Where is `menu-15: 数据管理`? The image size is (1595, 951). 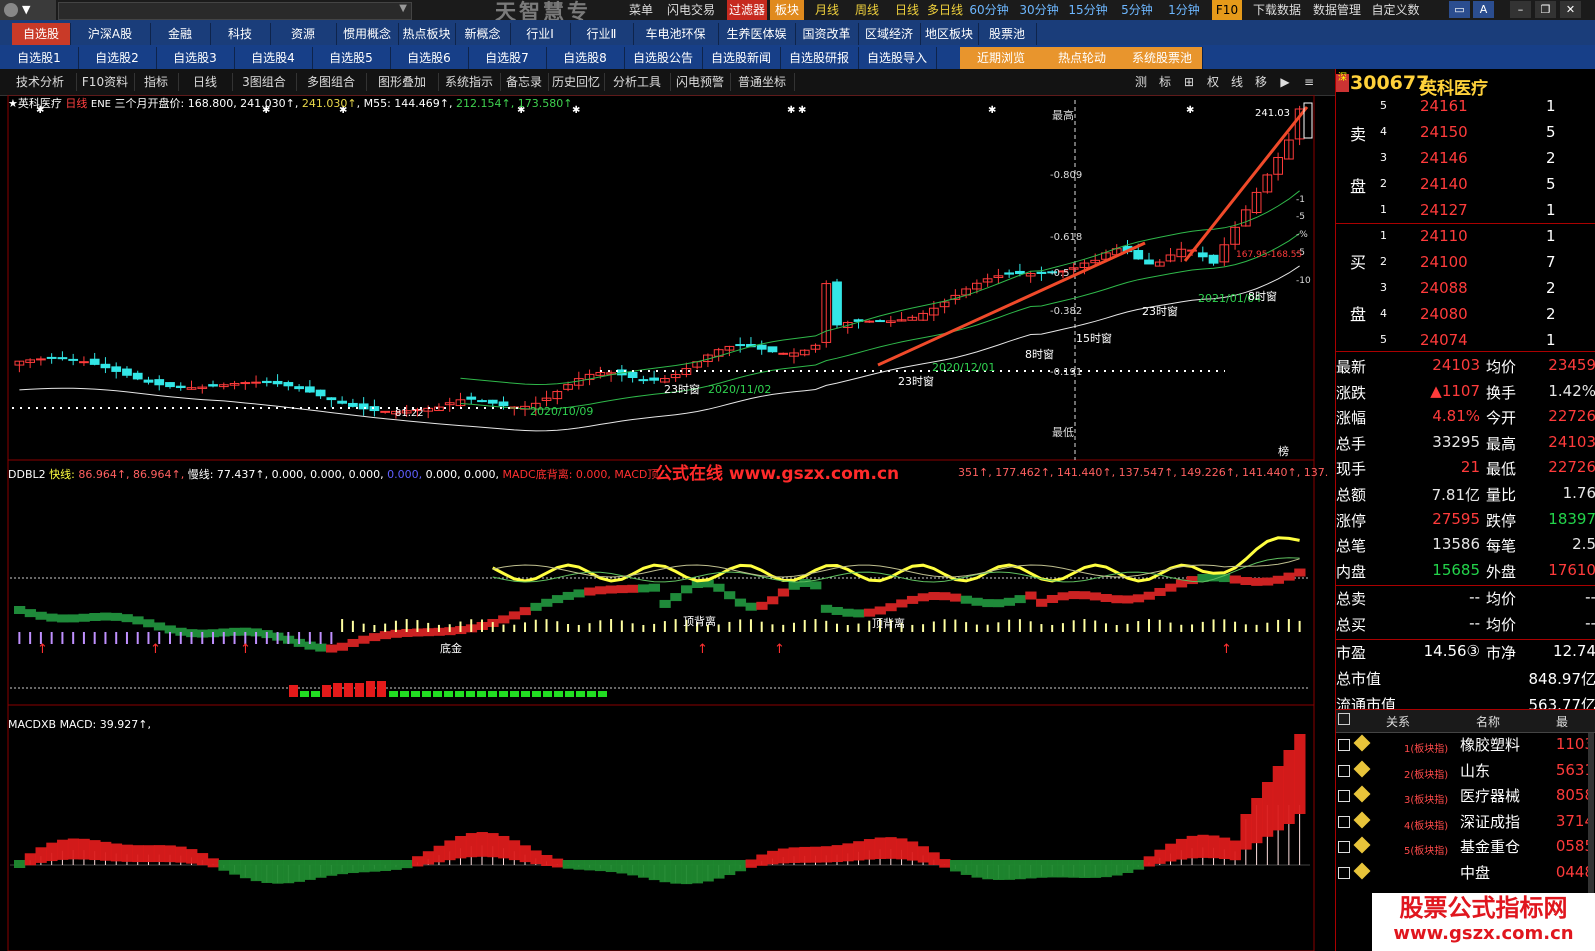
menu-15: 数据管理 is located at coordinates (1337, 10).